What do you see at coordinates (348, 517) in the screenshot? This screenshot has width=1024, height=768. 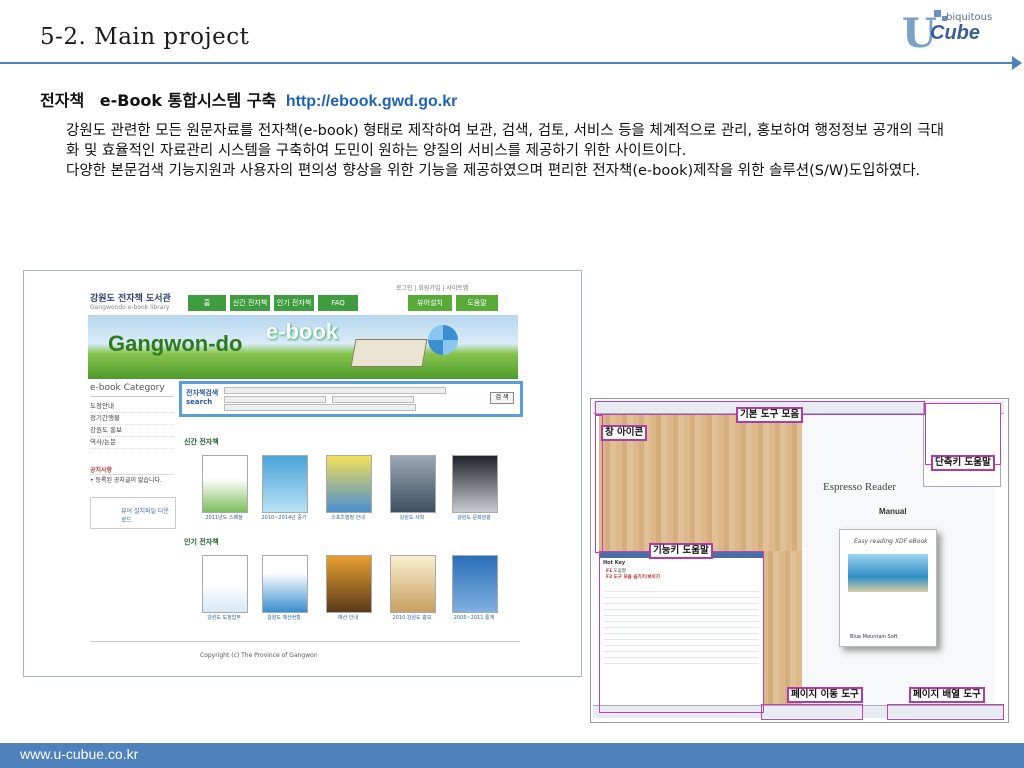 I see `book-caption: 스포츠행정 안내` at bounding box center [348, 517].